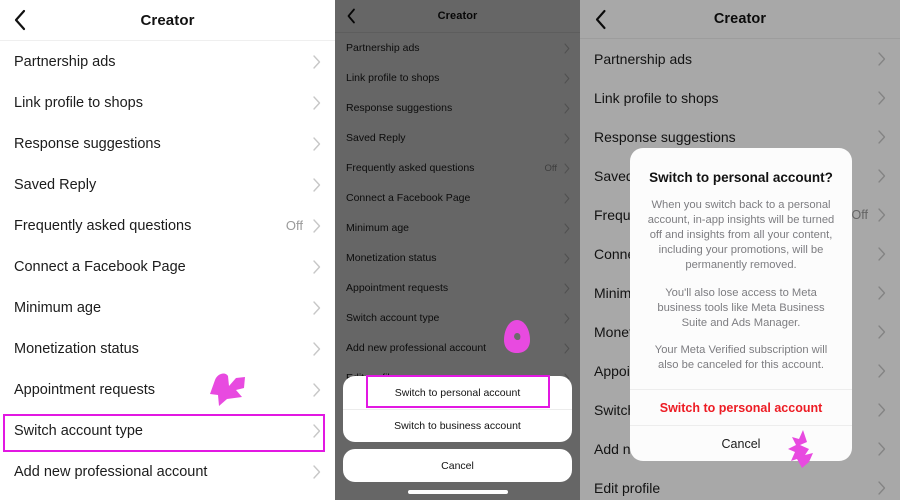 This screenshot has width=900, height=500. Describe the element at coordinates (100, 266) in the screenshot. I see `list-item-label: Connect a Facebook Page` at that location.